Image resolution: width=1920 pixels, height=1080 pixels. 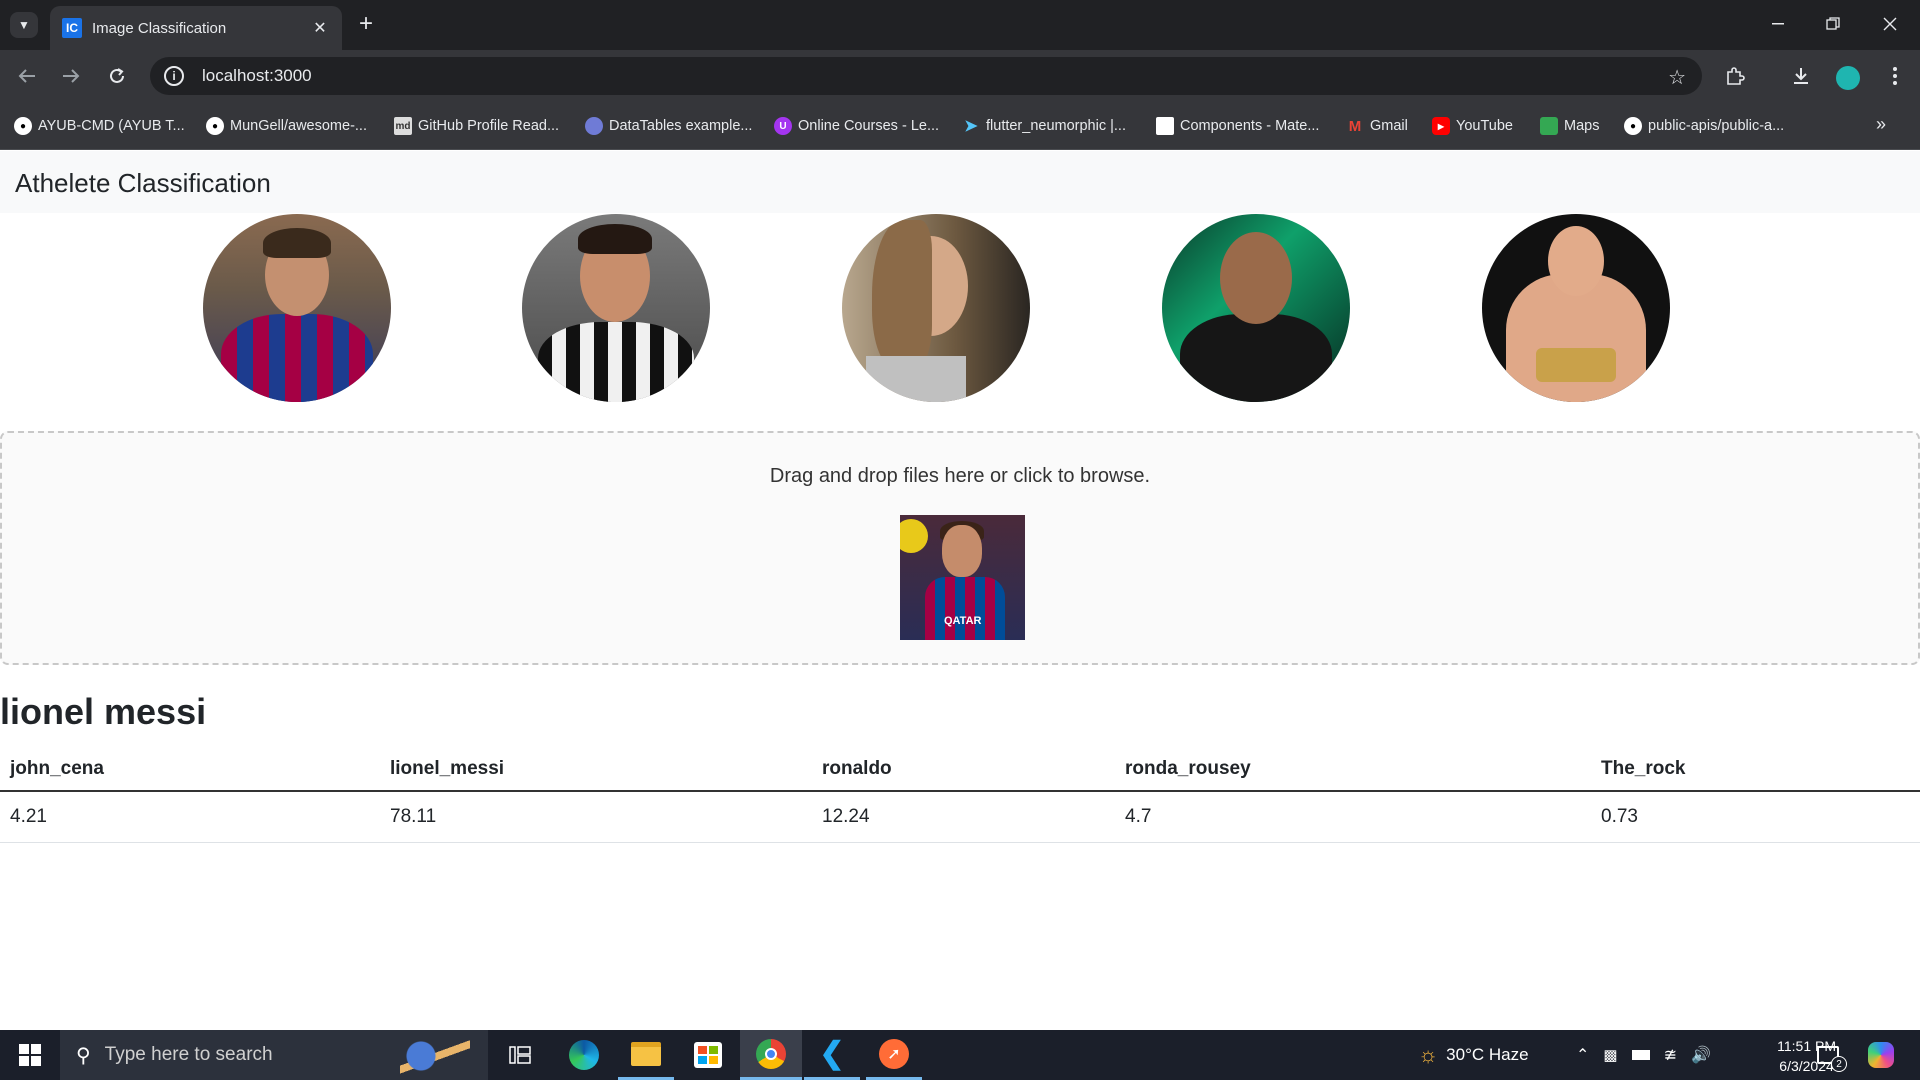 I want to click on table-cell: 4.21, so click(x=190, y=817).